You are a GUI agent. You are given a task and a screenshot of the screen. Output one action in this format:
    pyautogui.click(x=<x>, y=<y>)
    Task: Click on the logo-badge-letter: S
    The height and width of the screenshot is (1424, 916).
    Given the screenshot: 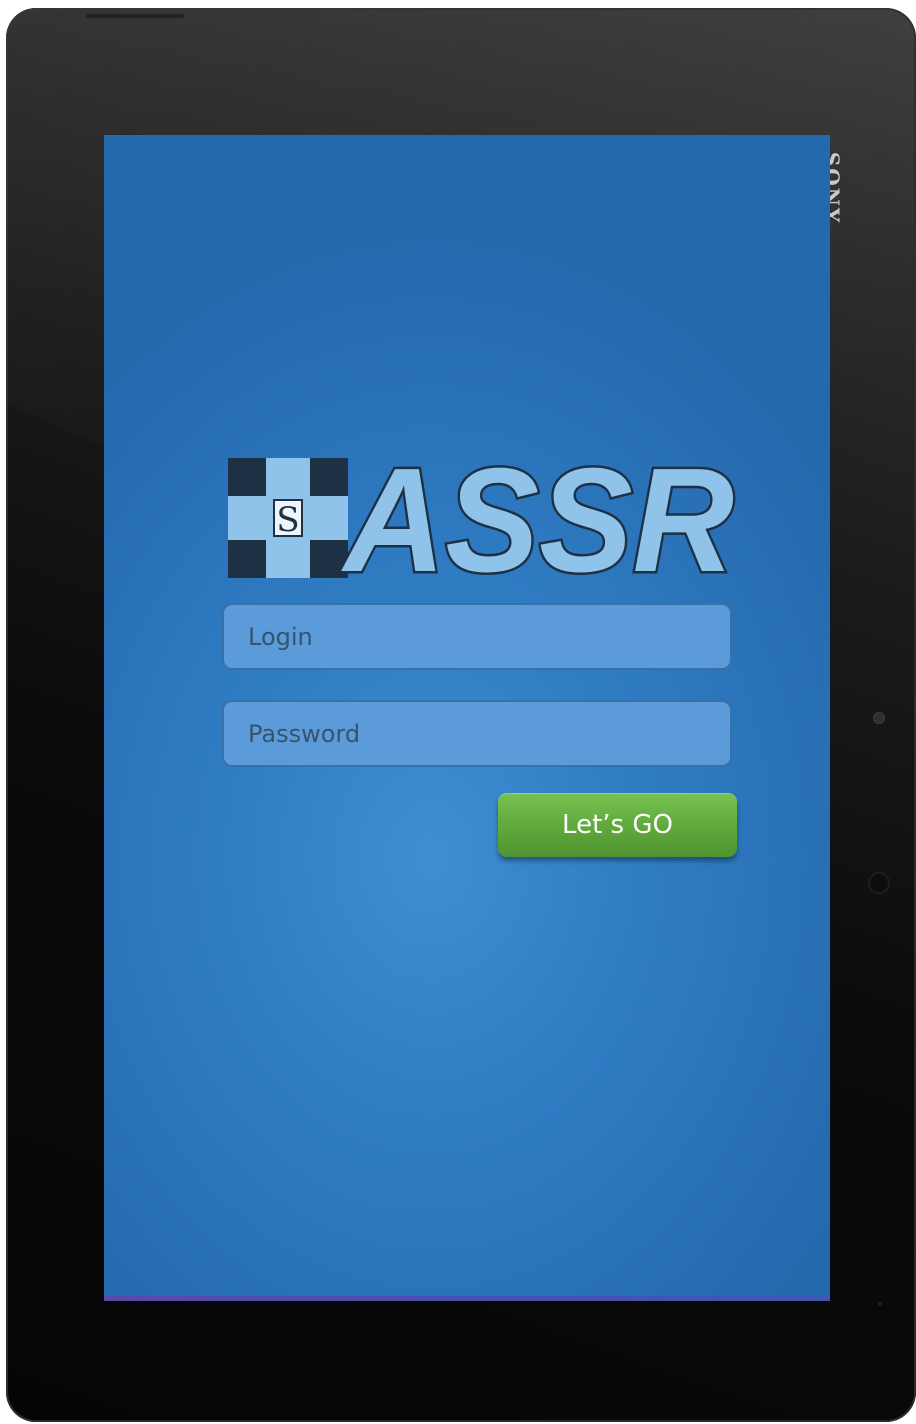 What is the action you would take?
    pyautogui.click(x=287, y=520)
    